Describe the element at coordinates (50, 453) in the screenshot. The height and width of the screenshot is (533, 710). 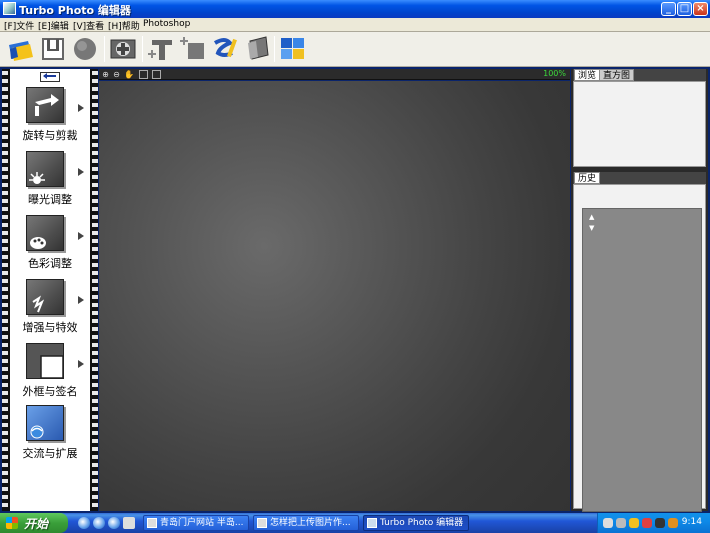
I see `dock-label: 交流与扩展` at that location.